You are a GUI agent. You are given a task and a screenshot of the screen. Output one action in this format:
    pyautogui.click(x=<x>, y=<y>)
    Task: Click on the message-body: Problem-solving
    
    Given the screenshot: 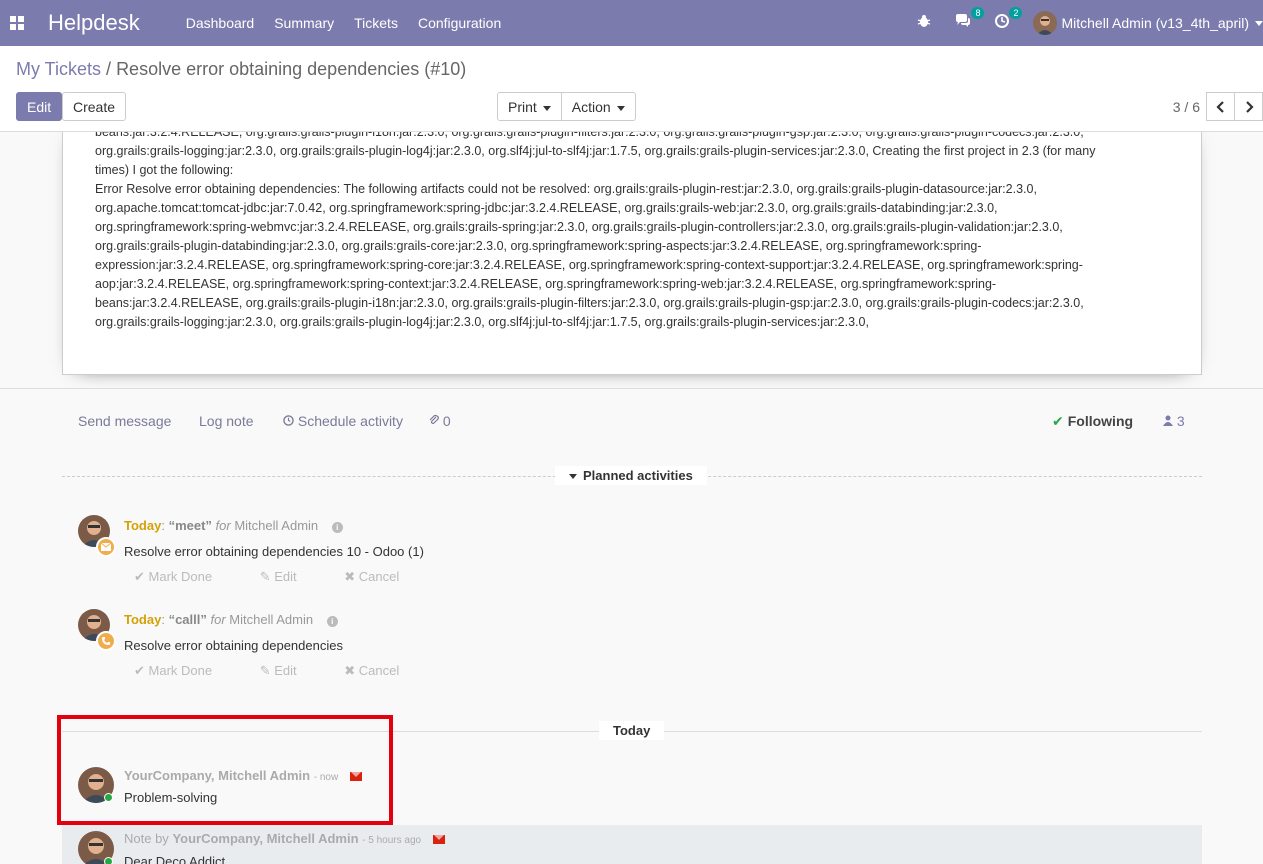 What is the action you would take?
    pyautogui.click(x=171, y=797)
    